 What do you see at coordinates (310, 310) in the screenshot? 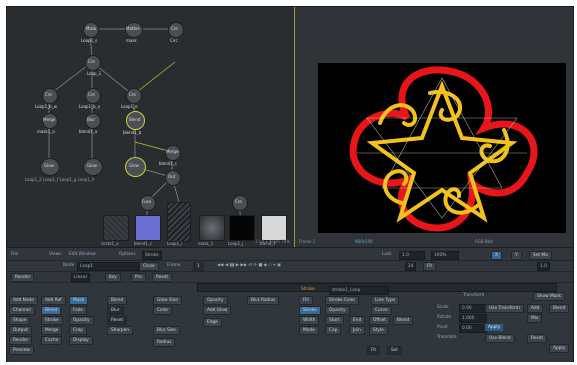
I see `prop-stroke: Stroke` at bounding box center [310, 310].